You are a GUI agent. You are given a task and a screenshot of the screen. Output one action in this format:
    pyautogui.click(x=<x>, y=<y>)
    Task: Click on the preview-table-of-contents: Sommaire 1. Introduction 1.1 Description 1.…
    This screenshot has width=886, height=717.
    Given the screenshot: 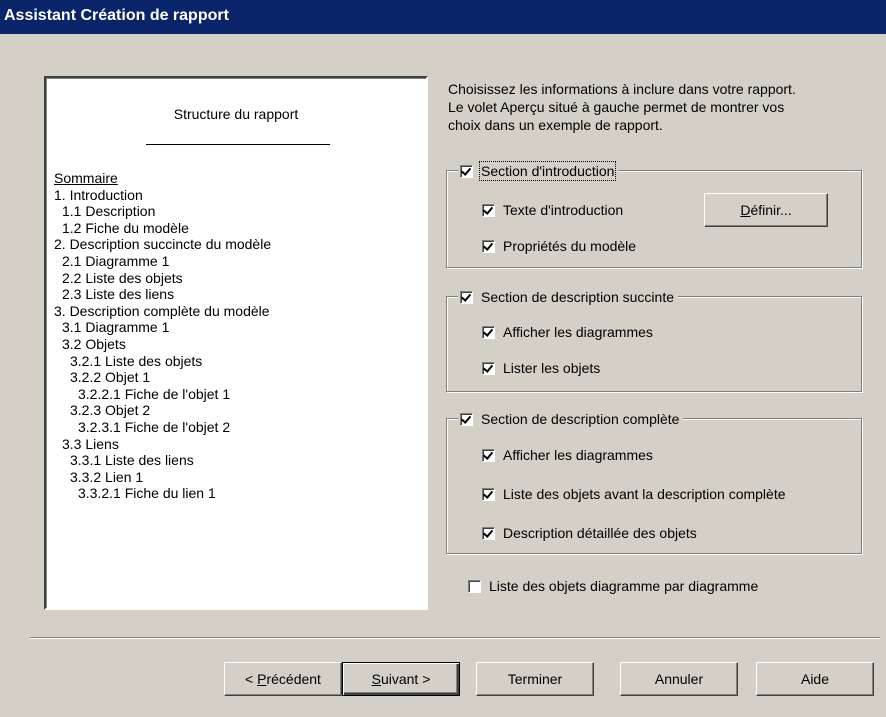 What is the action you would take?
    pyautogui.click(x=162, y=336)
    